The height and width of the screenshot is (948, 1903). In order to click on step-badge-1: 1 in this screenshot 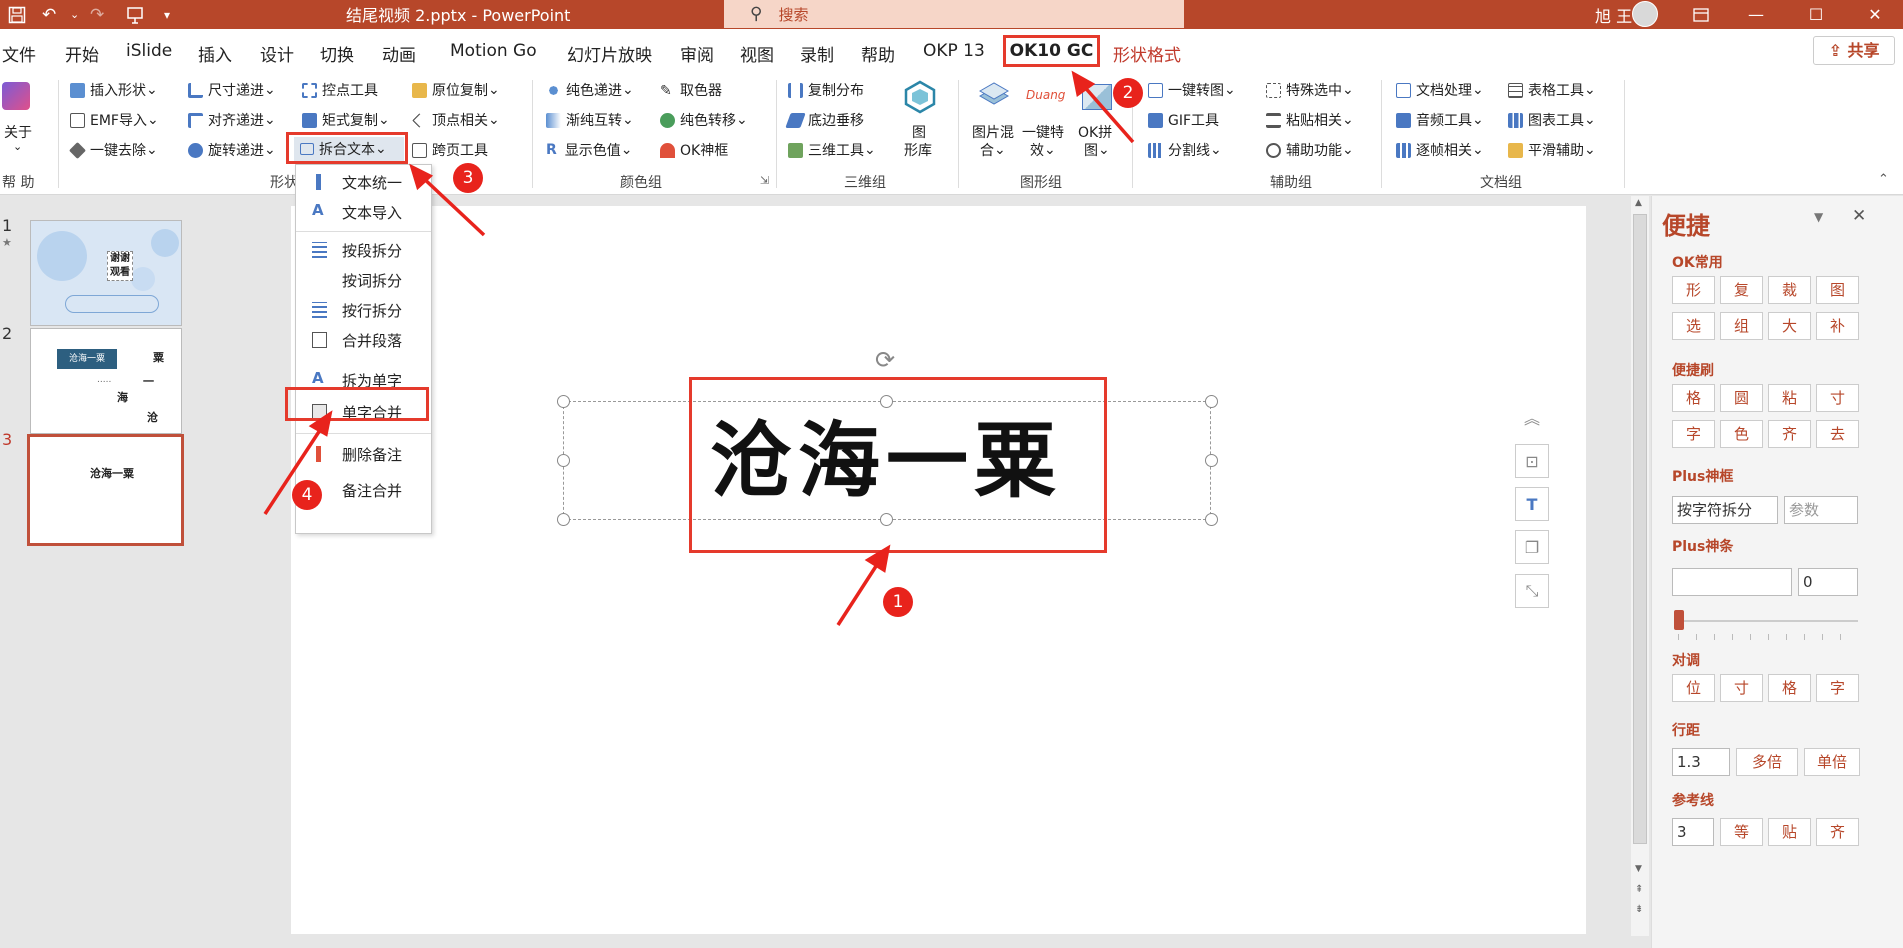, I will do `click(898, 602)`.